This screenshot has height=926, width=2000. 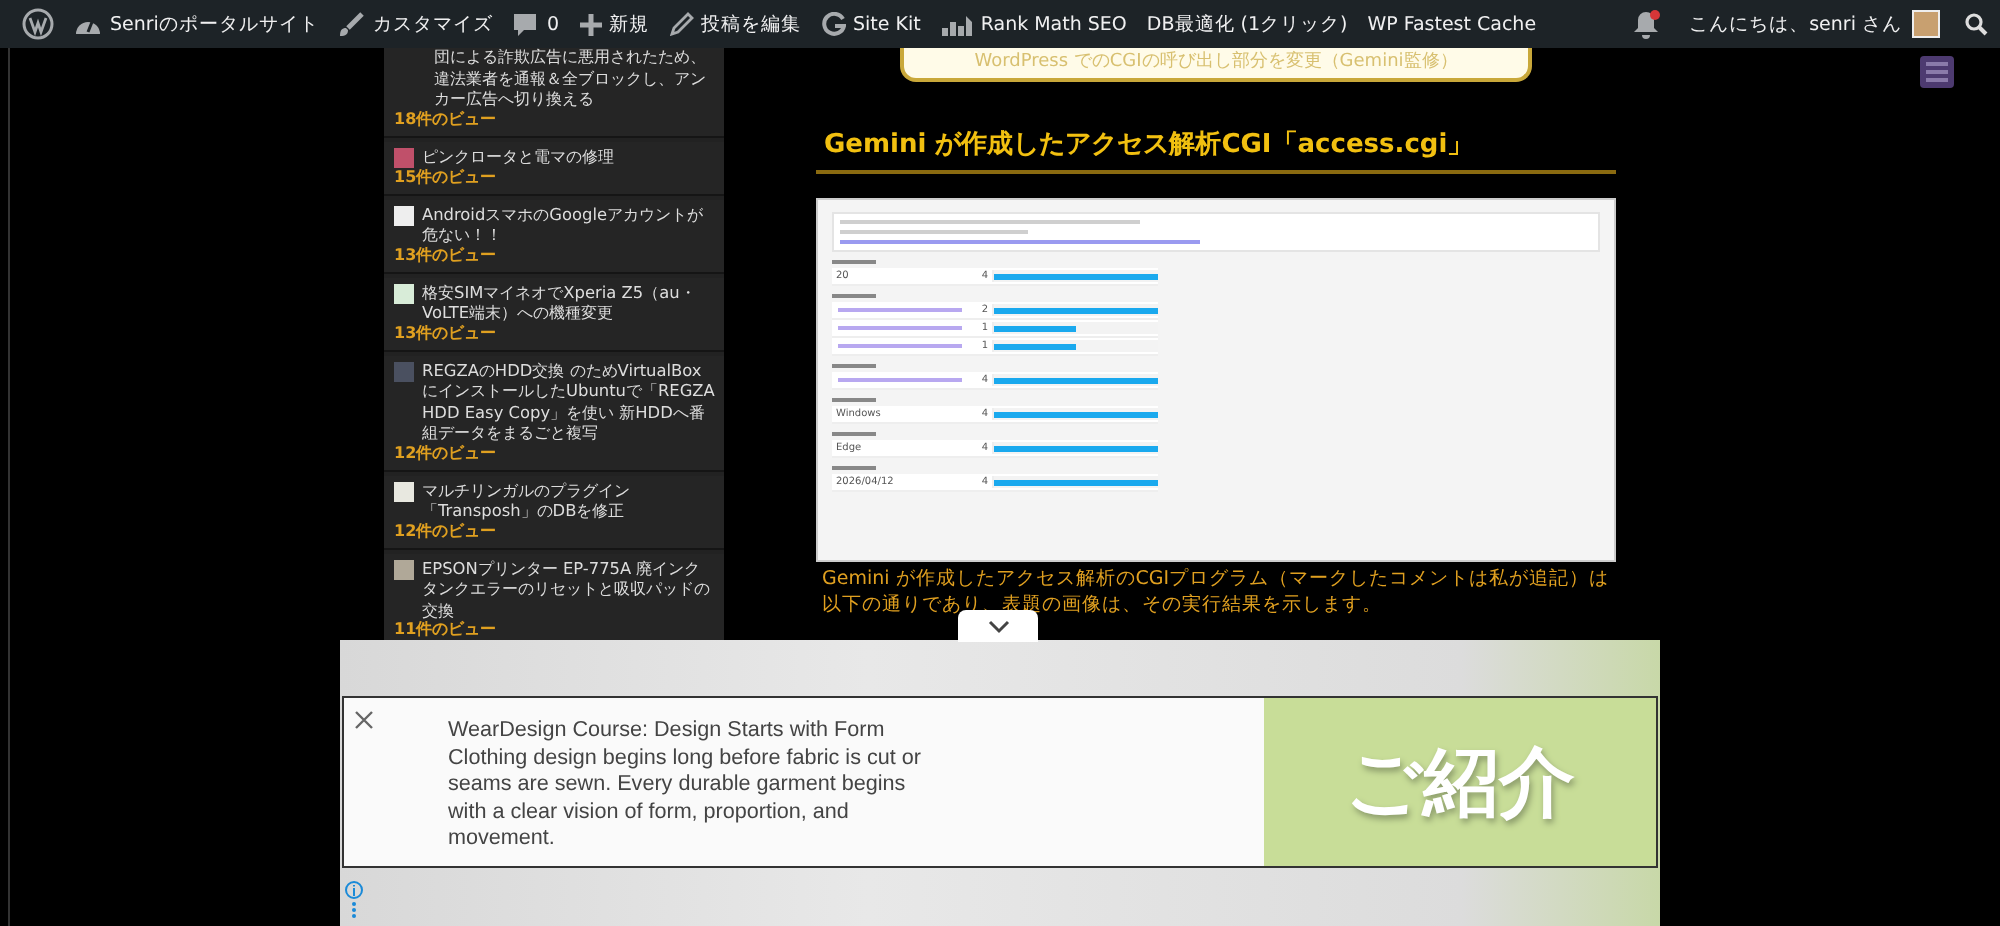 I want to click on g-letter-icon, so click(x=833, y=24).